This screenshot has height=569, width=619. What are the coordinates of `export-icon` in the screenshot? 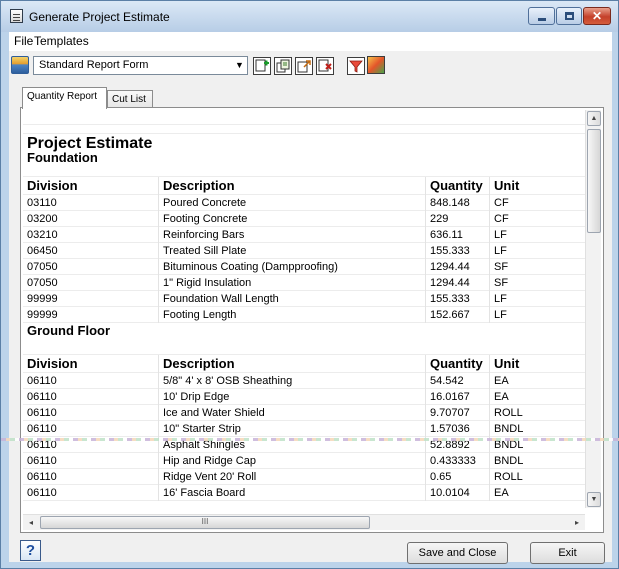 It's located at (304, 66).